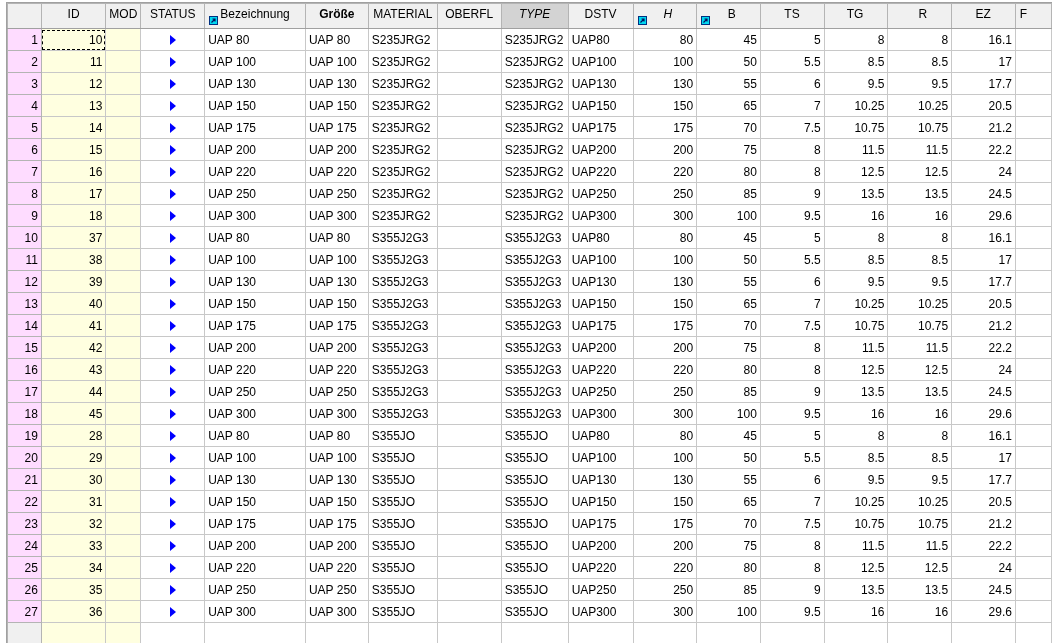  What do you see at coordinates (24, 193) in the screenshot?
I see `row-header: 8` at bounding box center [24, 193].